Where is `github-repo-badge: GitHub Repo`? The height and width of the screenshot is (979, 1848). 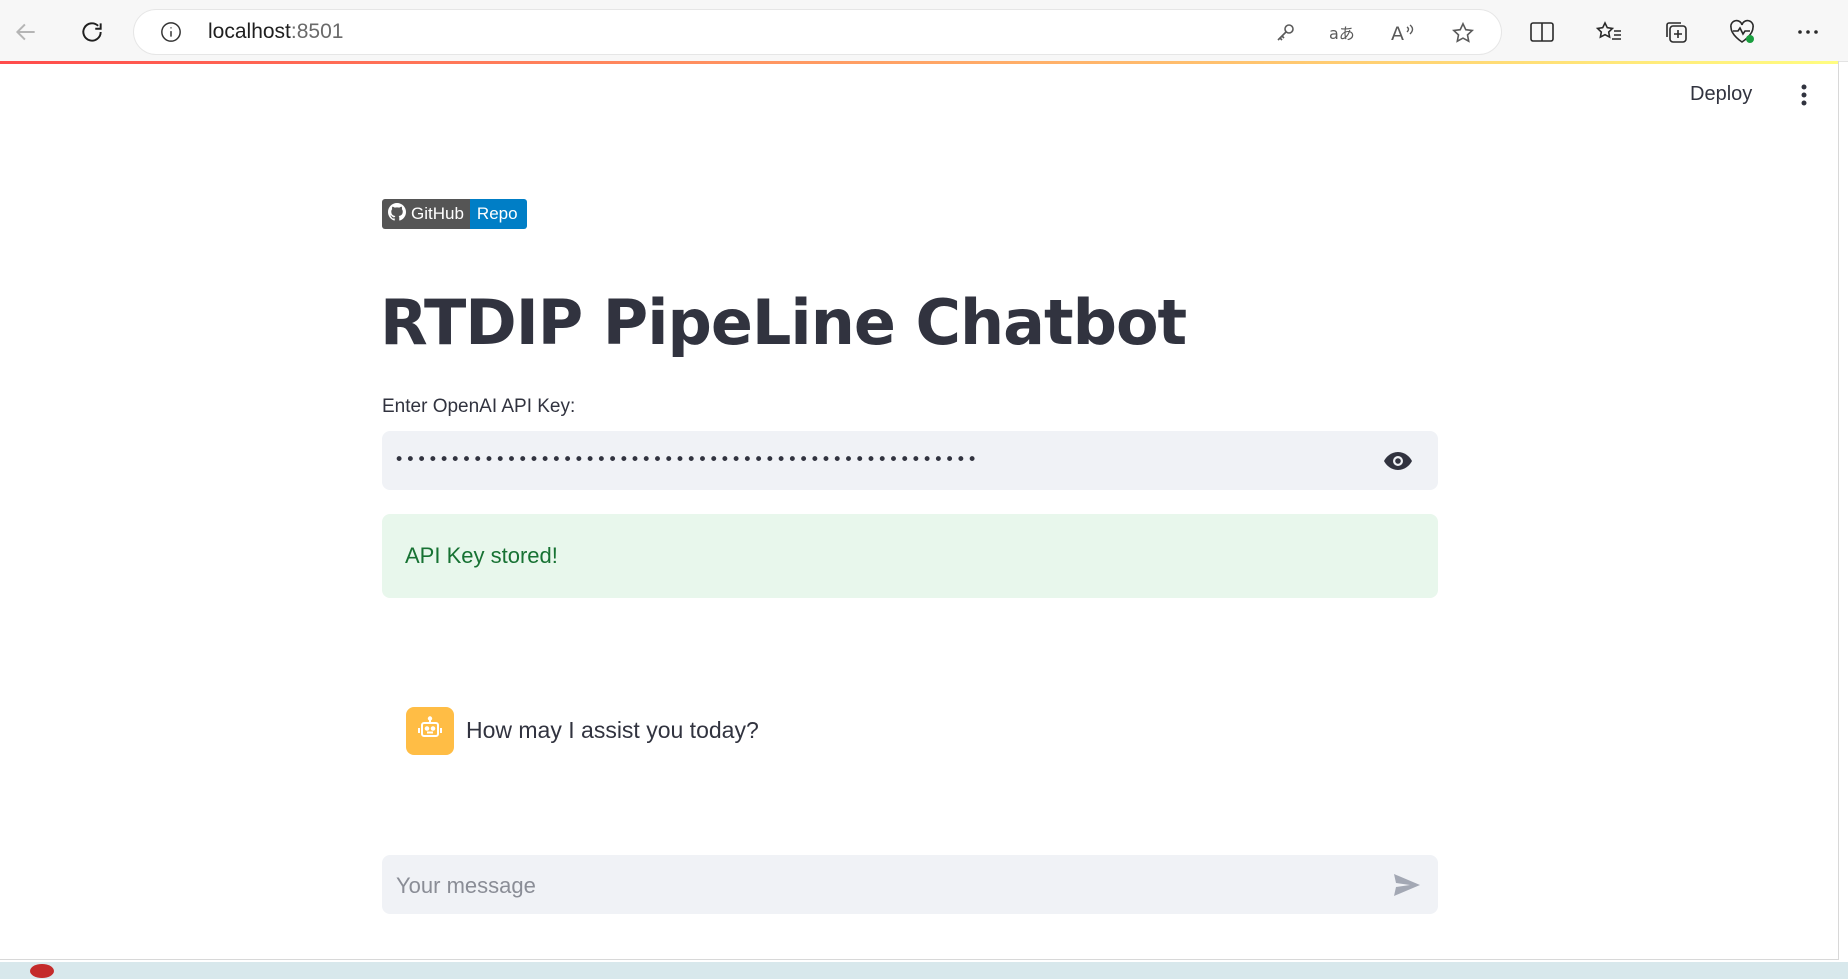
github-repo-badge: GitHub Repo is located at coordinates (454, 214).